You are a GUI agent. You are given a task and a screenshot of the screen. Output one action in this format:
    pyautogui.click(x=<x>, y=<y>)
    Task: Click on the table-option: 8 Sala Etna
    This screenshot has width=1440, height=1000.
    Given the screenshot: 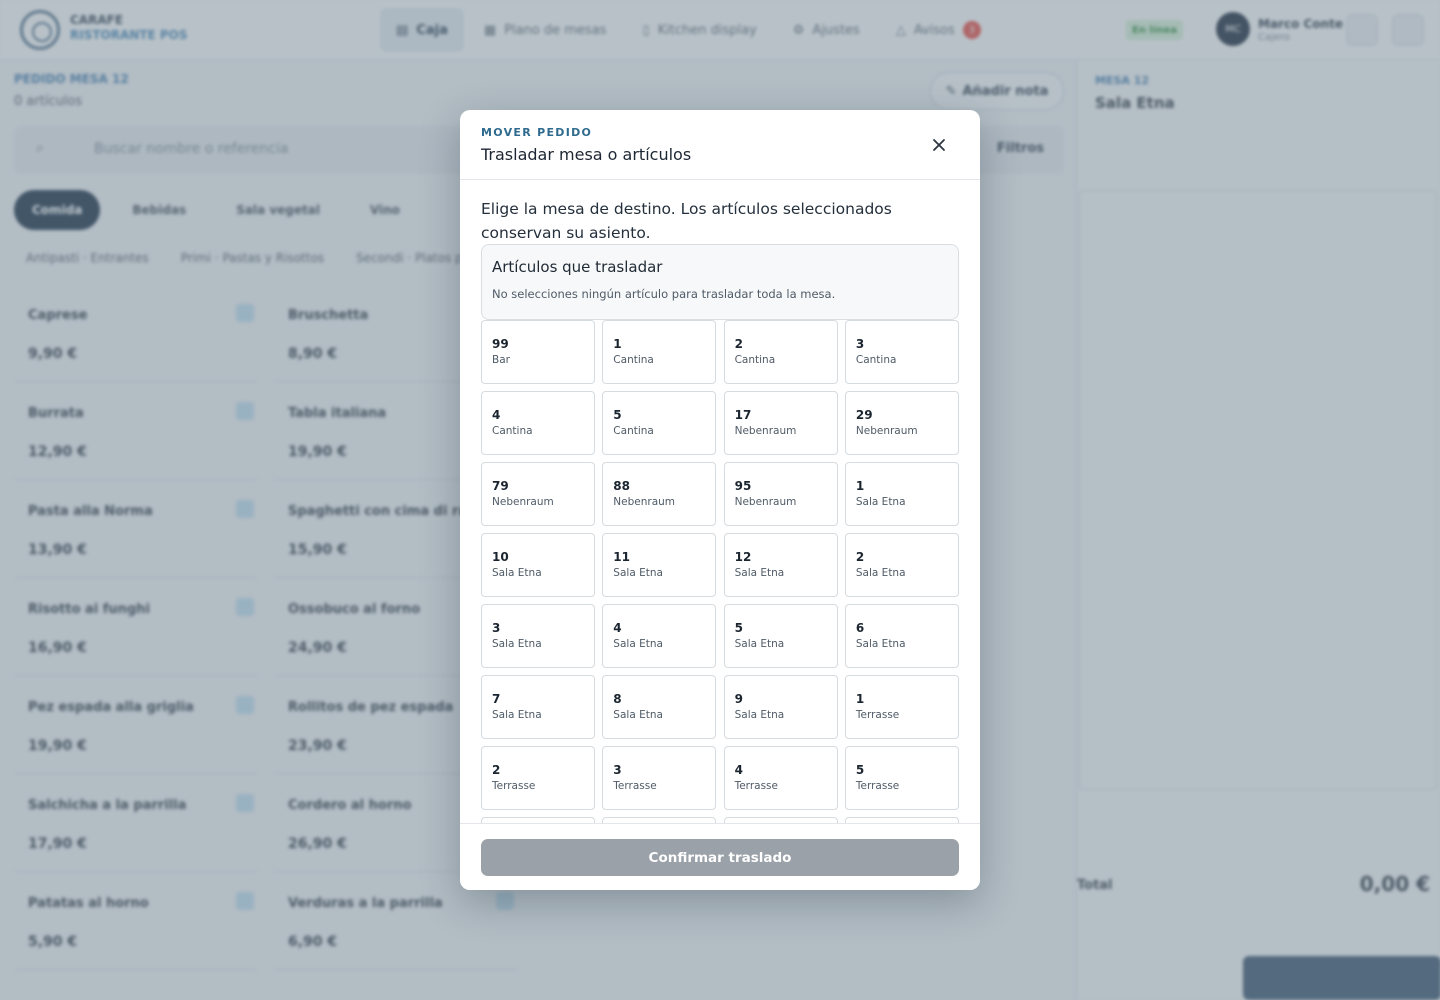 What is the action you would take?
    pyautogui.click(x=659, y=707)
    